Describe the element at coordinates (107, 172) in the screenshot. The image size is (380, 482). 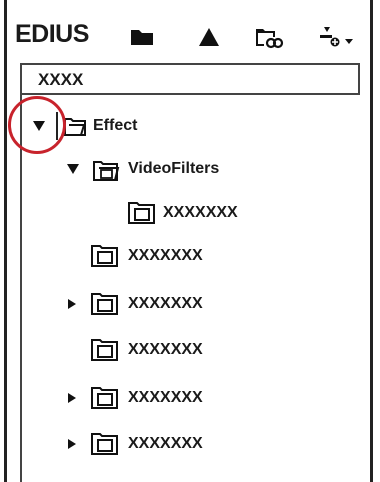
I see `videofilters-folder-icon` at that location.